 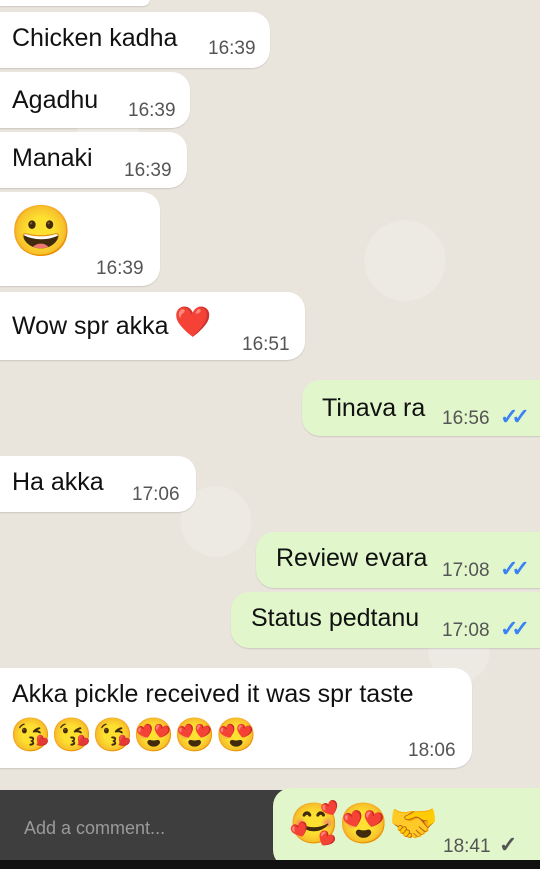 I want to click on message-bubble: Ha akka 17:06, so click(x=98, y=484).